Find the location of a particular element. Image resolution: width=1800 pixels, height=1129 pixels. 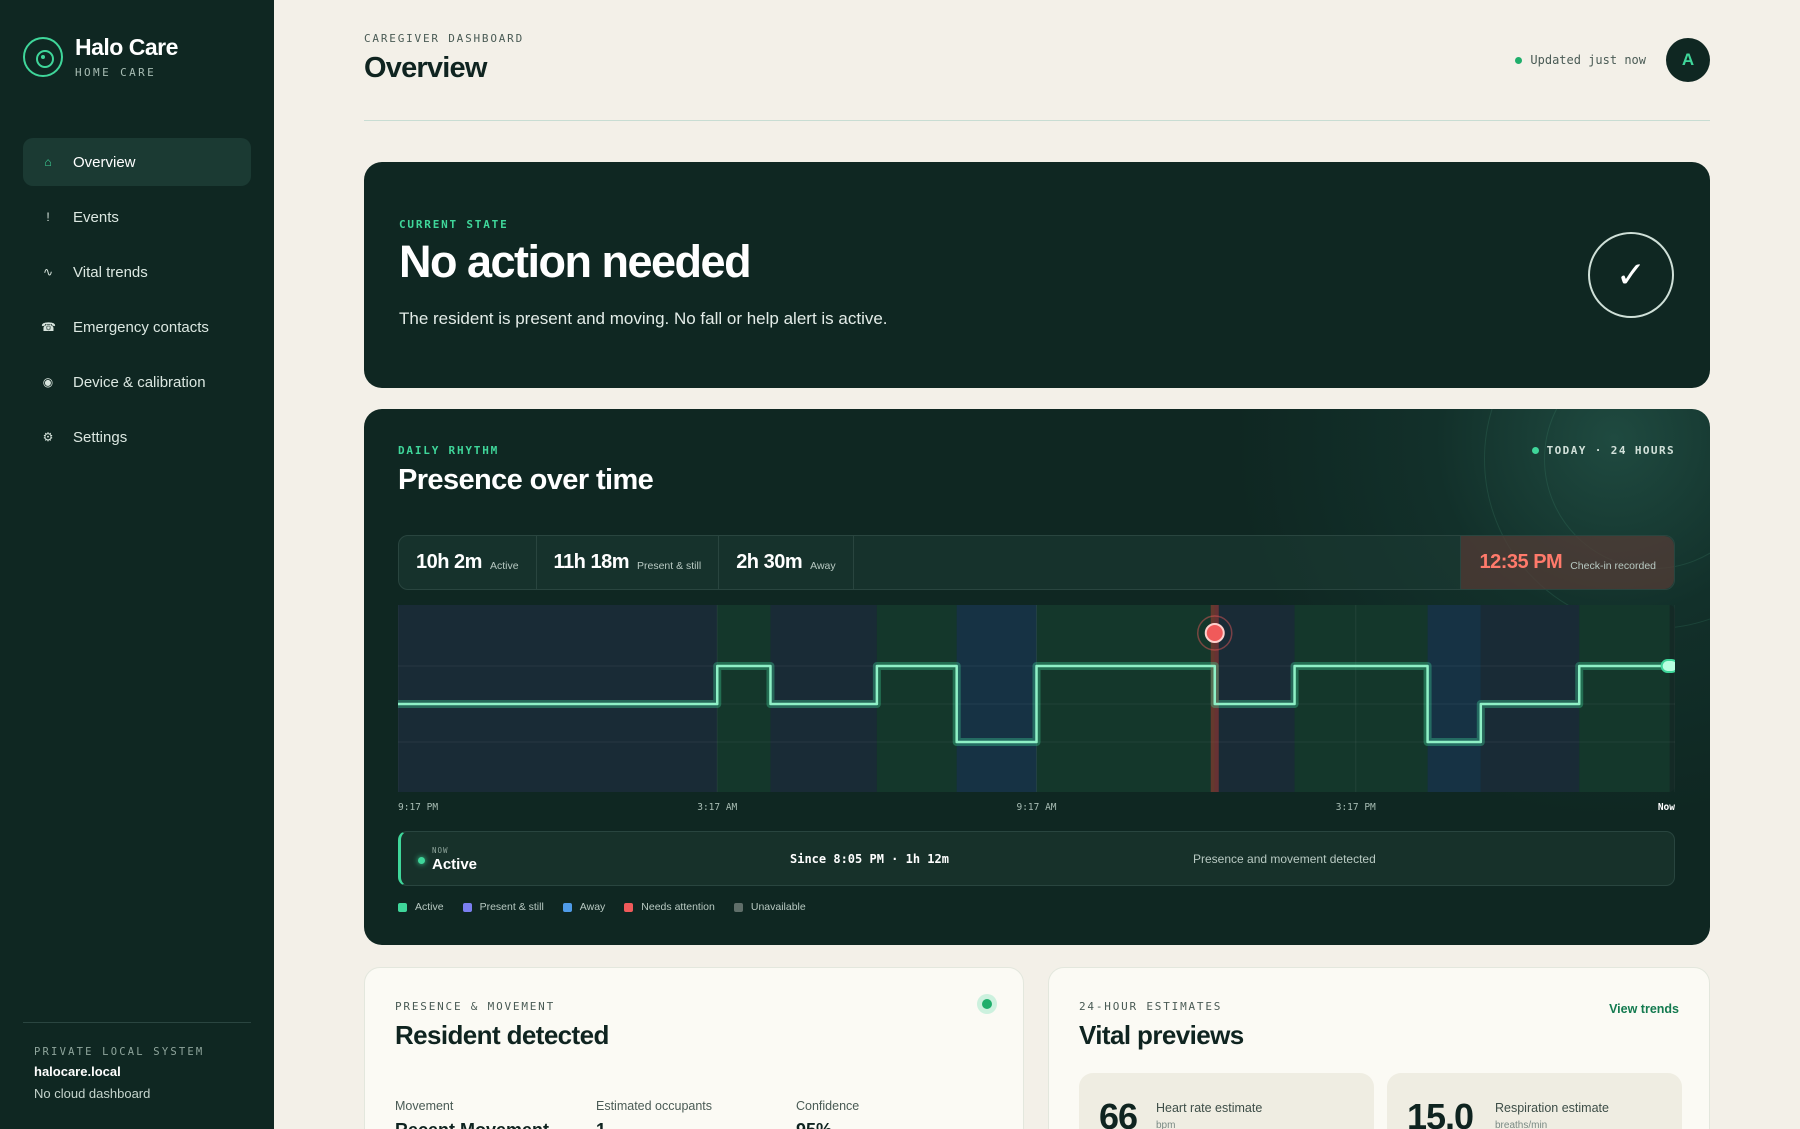

confidence-value: 95% is located at coordinates (814, 1124).